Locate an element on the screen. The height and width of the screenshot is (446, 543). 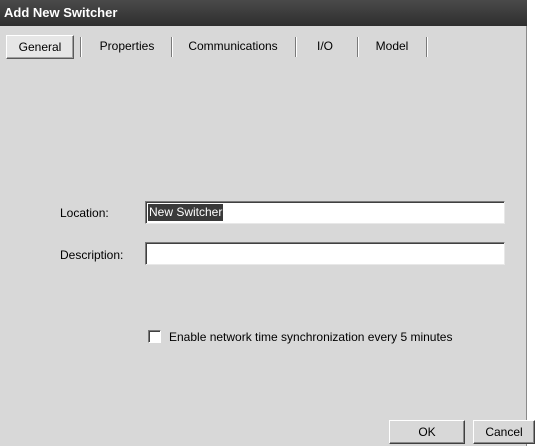
tab-communications: Communications is located at coordinates (233, 47).